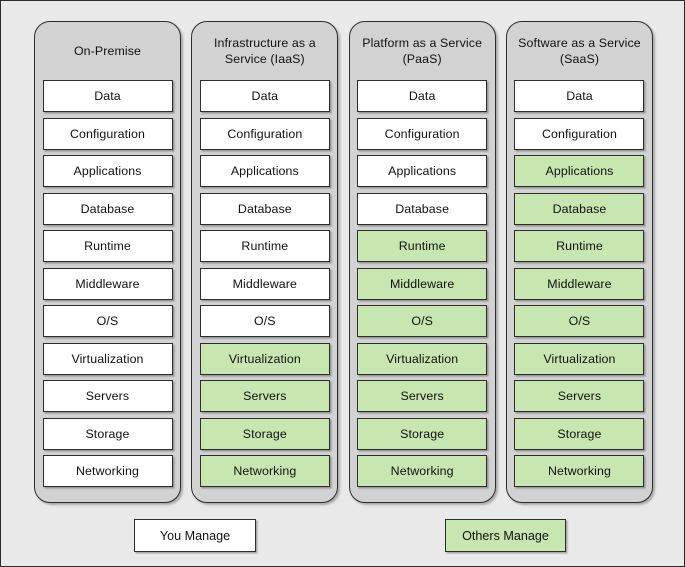 Image resolution: width=685 pixels, height=567 pixels. Describe the element at coordinates (264, 96) in the screenshot. I see `layer-iaas-data: Data` at that location.